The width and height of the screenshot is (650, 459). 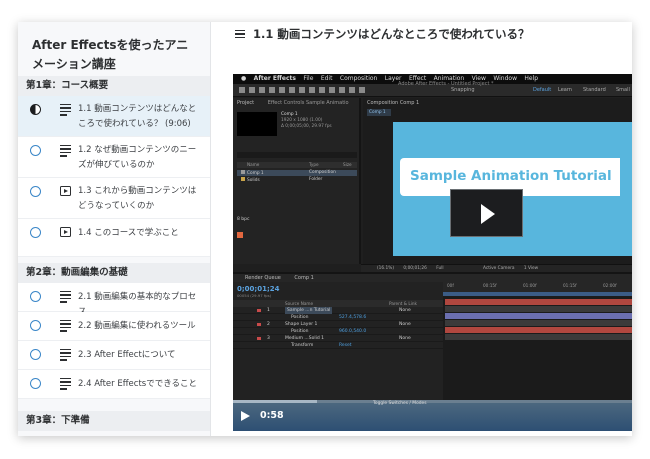 What do you see at coordinates (358, 78) in the screenshot?
I see `menu-composition: Composition` at bounding box center [358, 78].